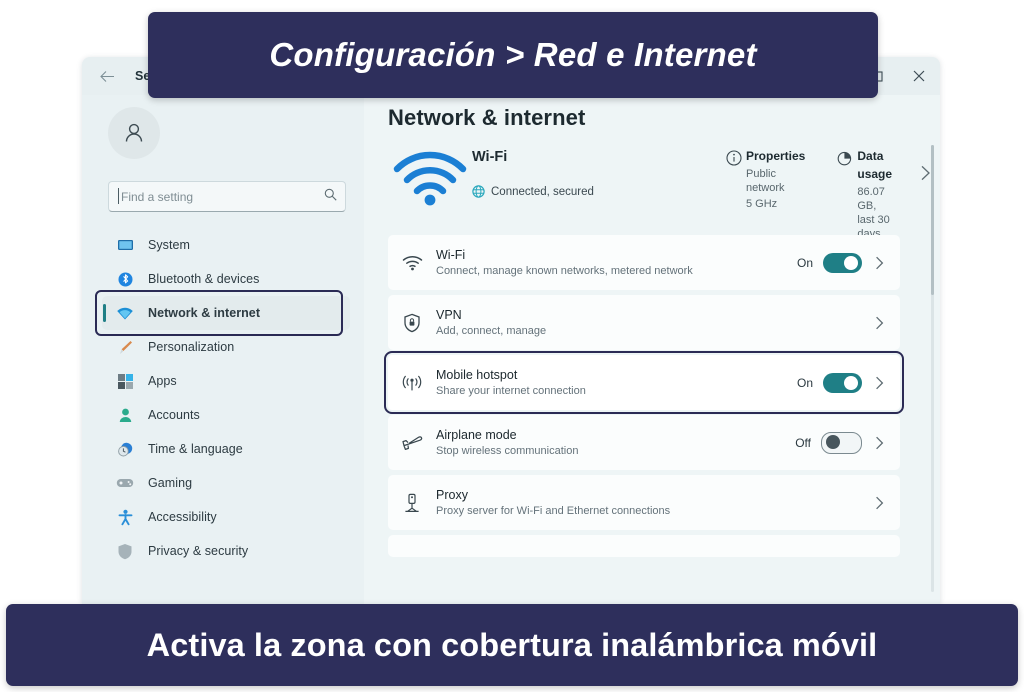  I want to click on row-title: Wi-Fi, so click(451, 254).